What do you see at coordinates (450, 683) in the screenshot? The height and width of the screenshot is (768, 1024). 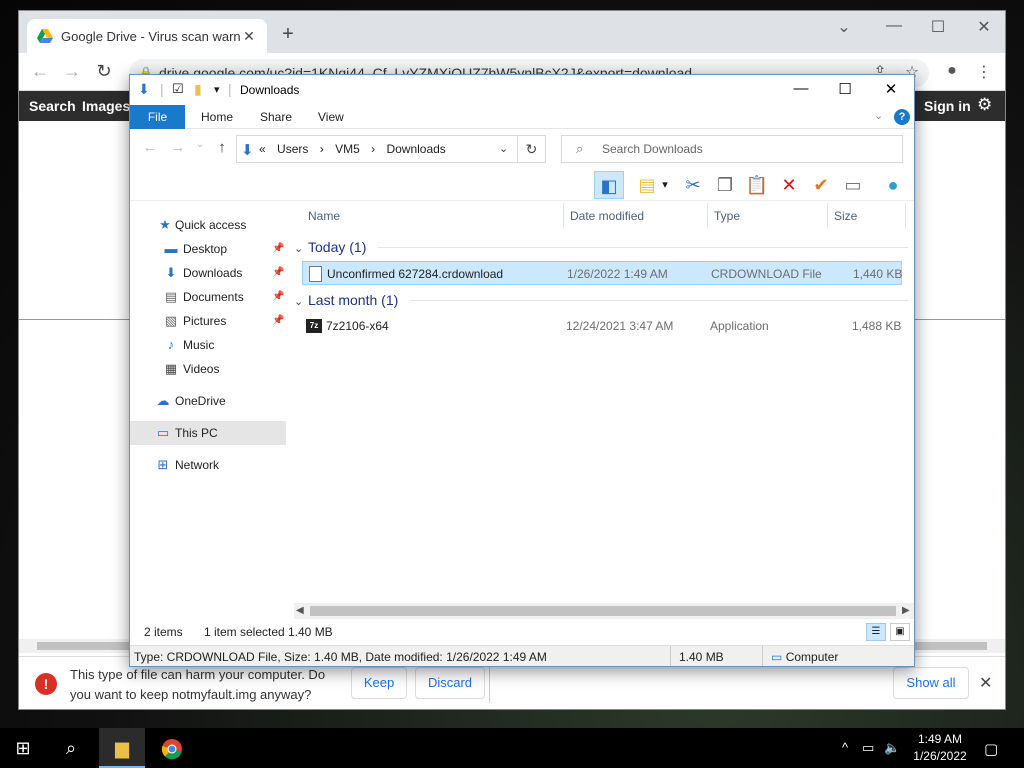 I see `discard-button: Discard` at bounding box center [450, 683].